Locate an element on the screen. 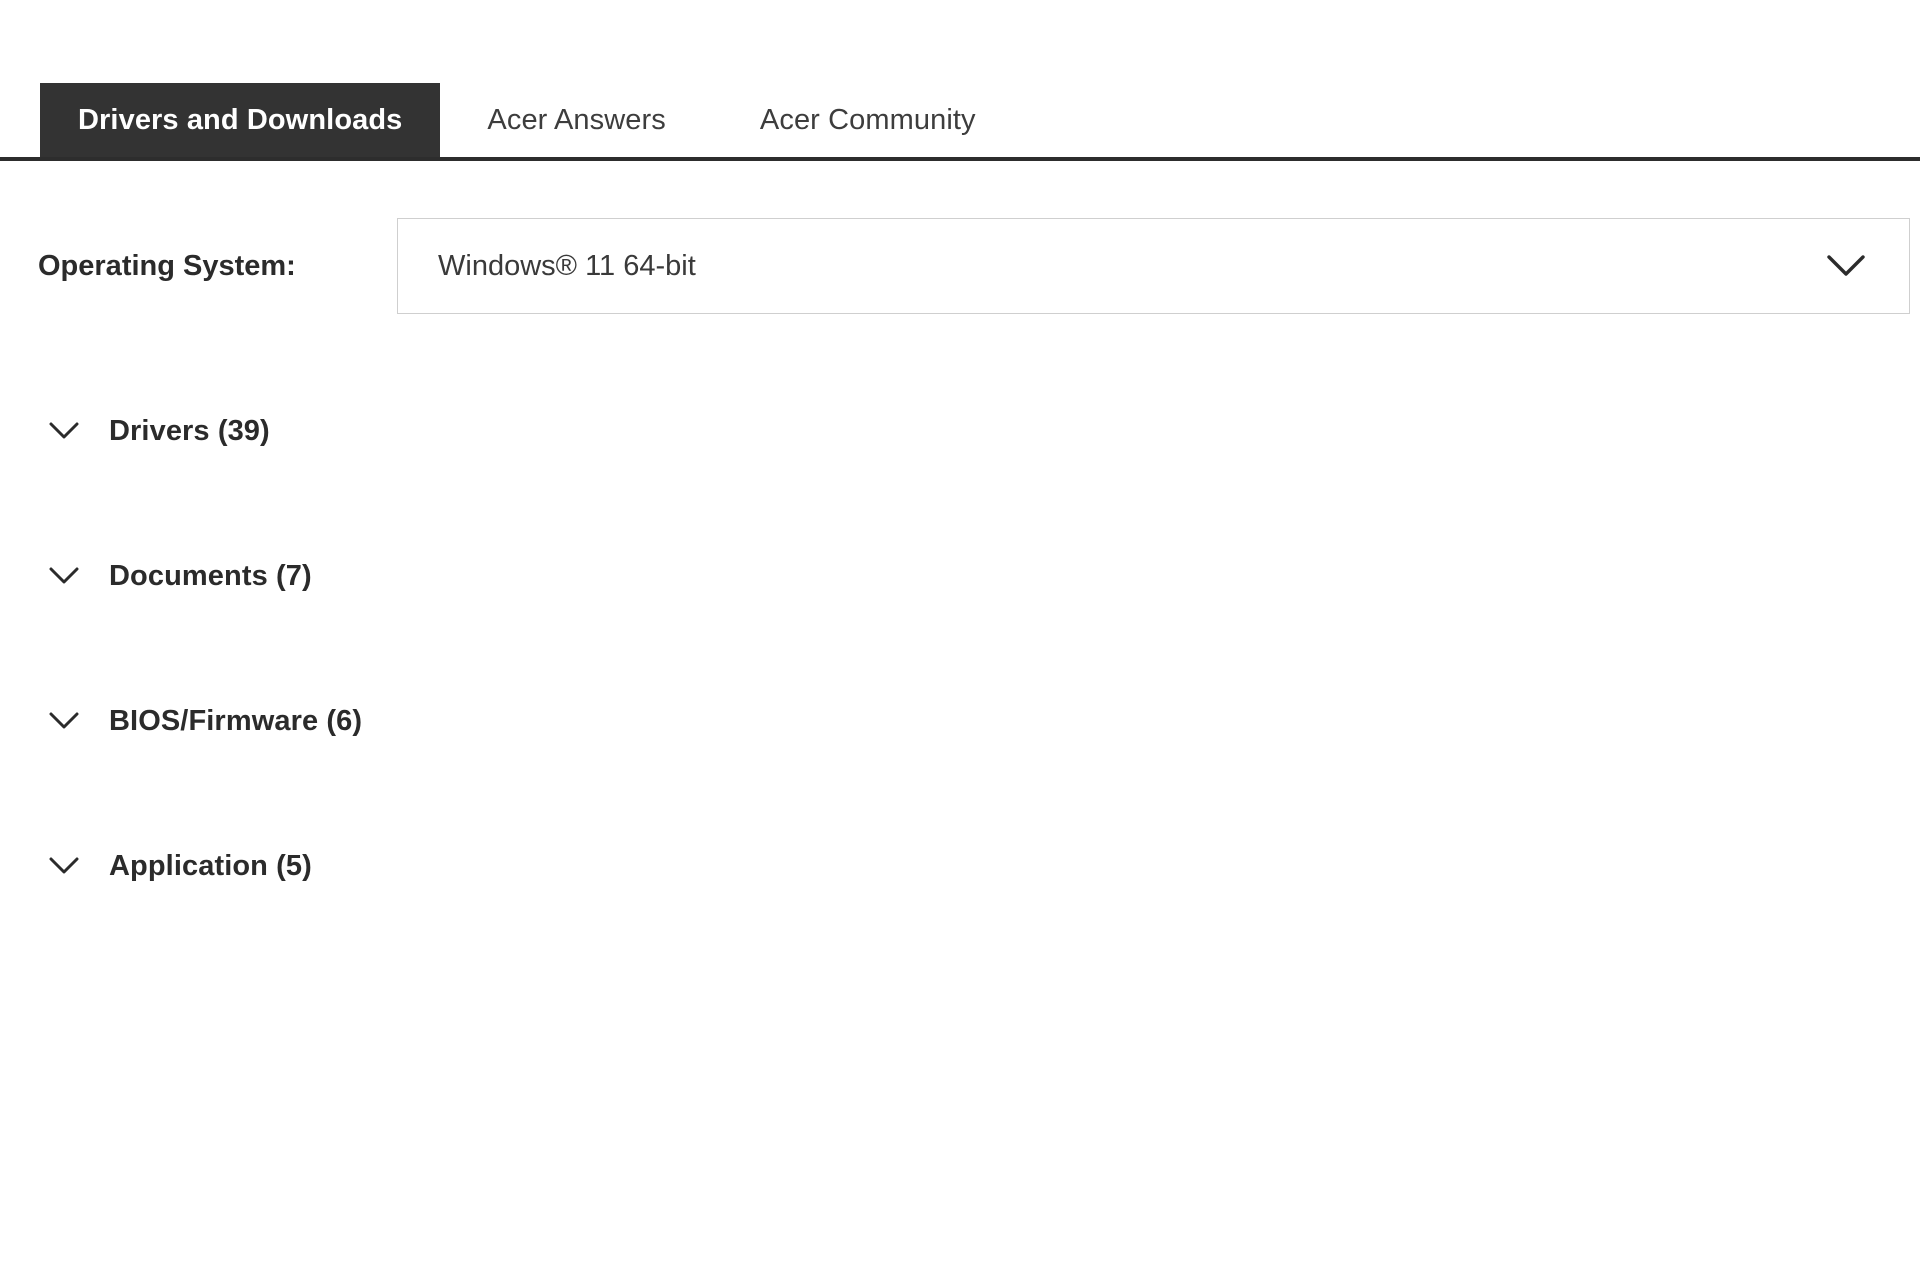  operating-system-label: Operating System: is located at coordinates (167, 266).